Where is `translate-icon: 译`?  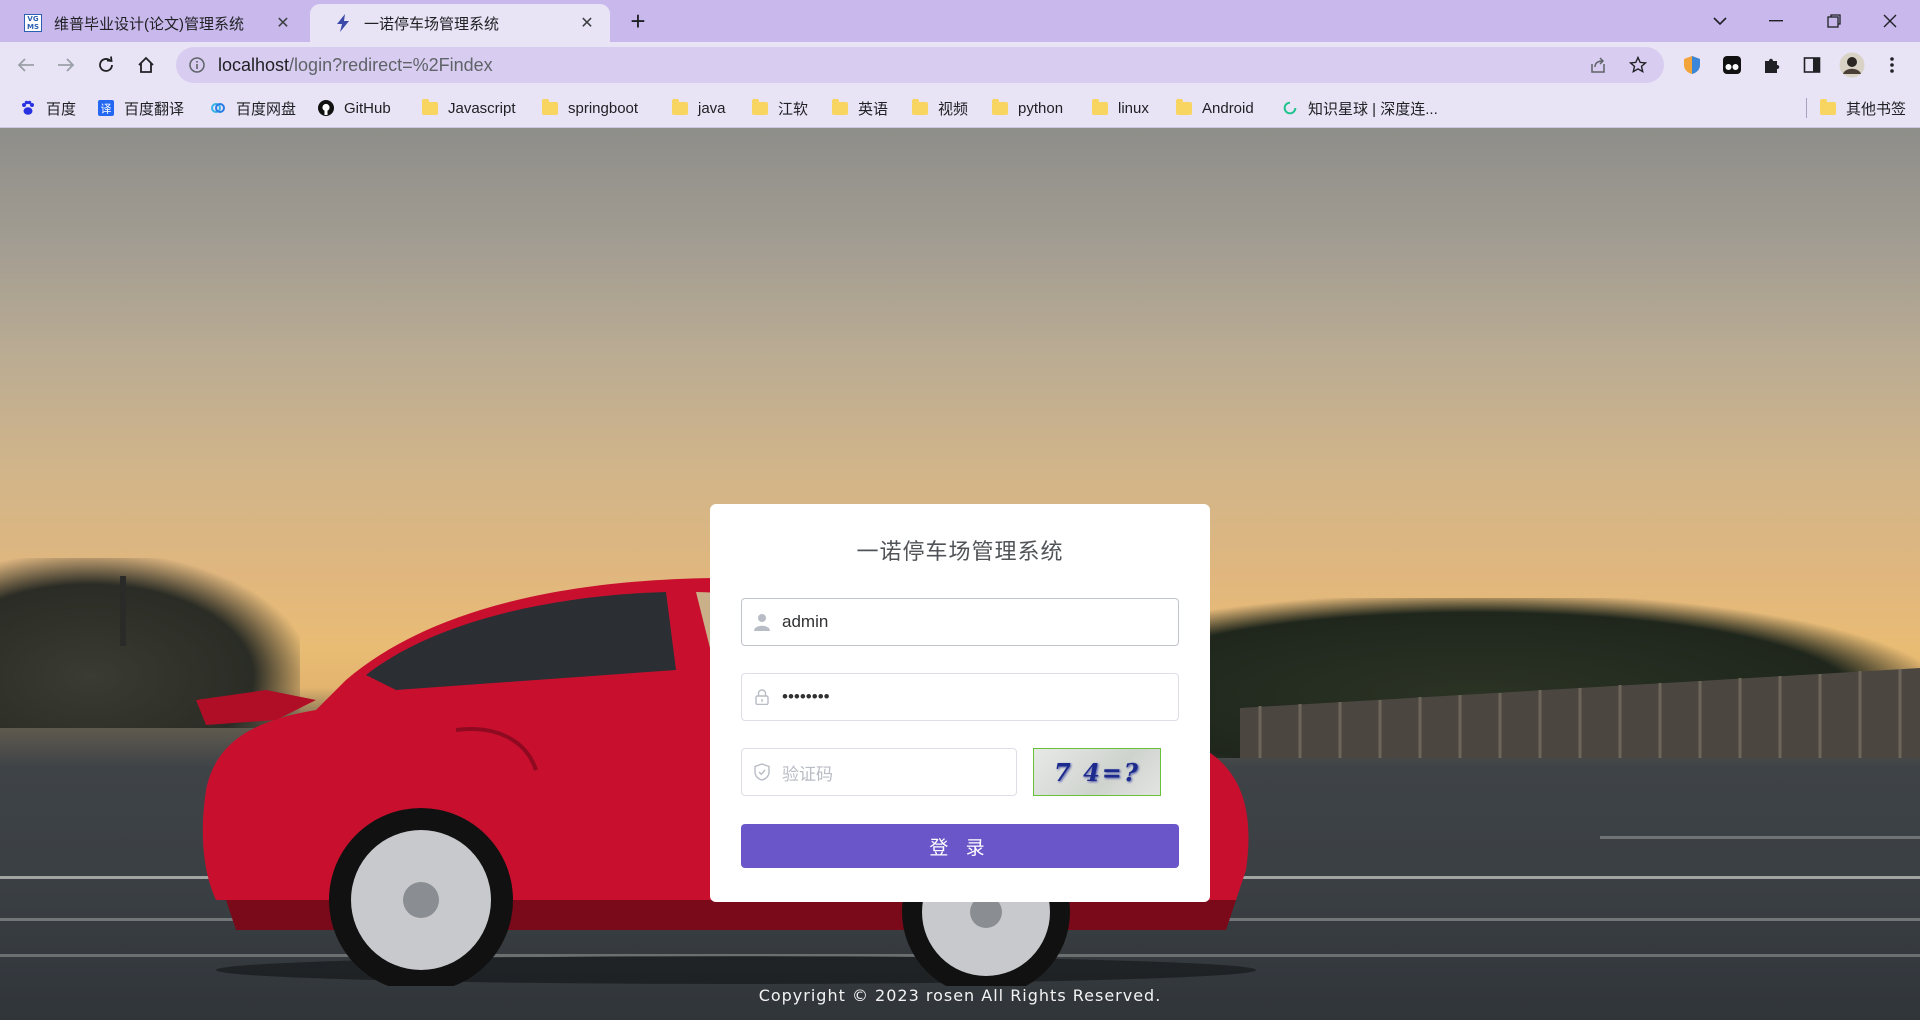 translate-icon: 译 is located at coordinates (106, 108).